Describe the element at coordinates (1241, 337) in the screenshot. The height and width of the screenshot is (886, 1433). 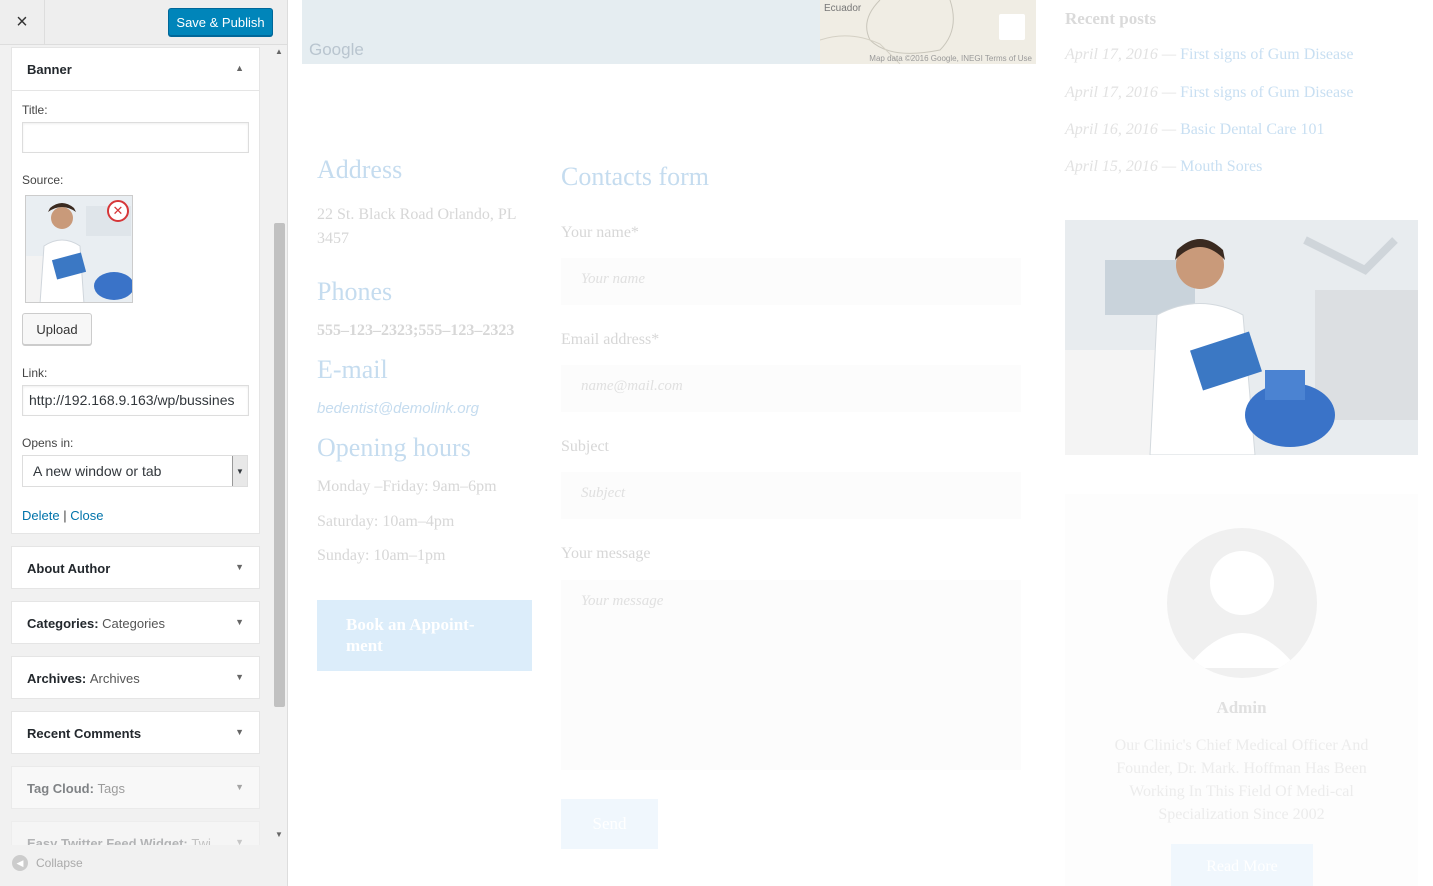
I see `banner-image` at that location.